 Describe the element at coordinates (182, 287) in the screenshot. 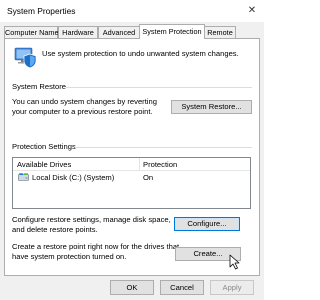

I see `cancel-button: Cancel` at that location.